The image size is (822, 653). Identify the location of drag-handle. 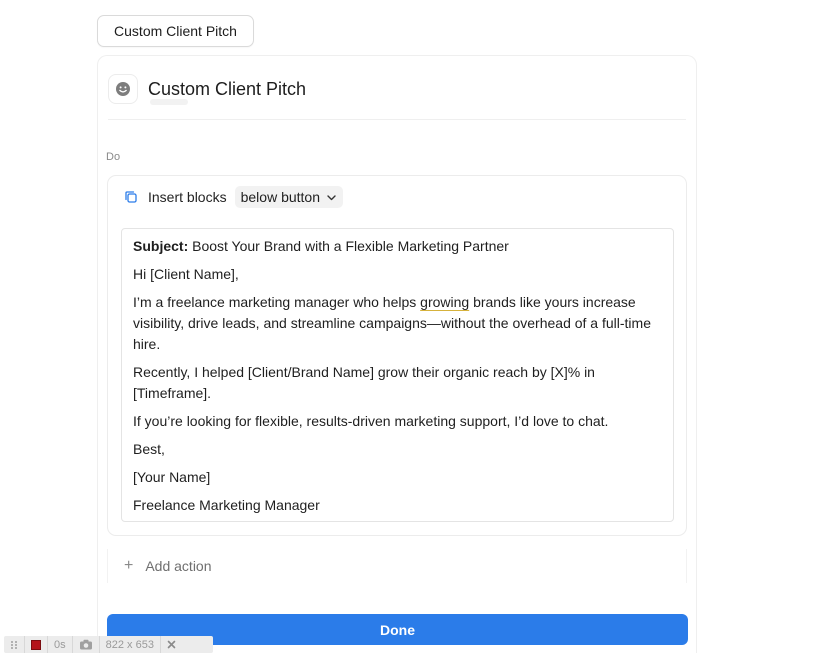
(14, 644).